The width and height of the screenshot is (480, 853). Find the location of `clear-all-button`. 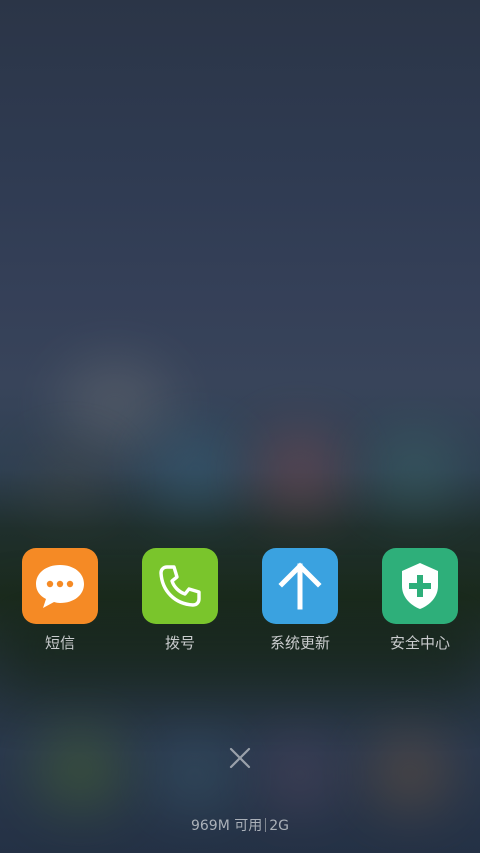

clear-all-button is located at coordinates (240, 758).